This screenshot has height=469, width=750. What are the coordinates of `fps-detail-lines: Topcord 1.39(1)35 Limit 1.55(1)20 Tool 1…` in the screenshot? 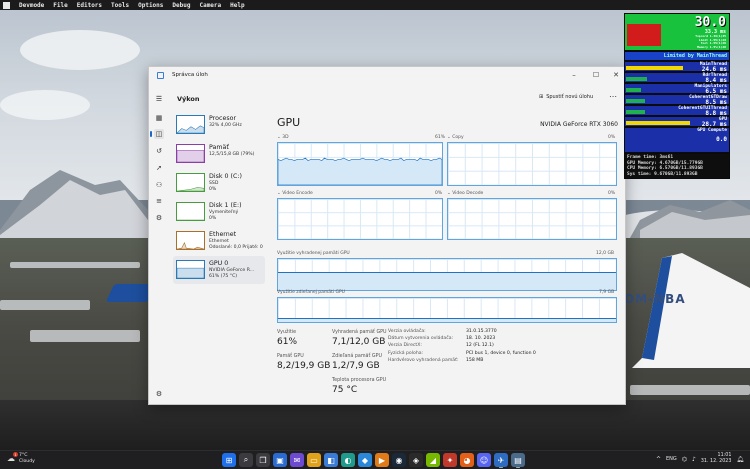 It's located at (708, 41).